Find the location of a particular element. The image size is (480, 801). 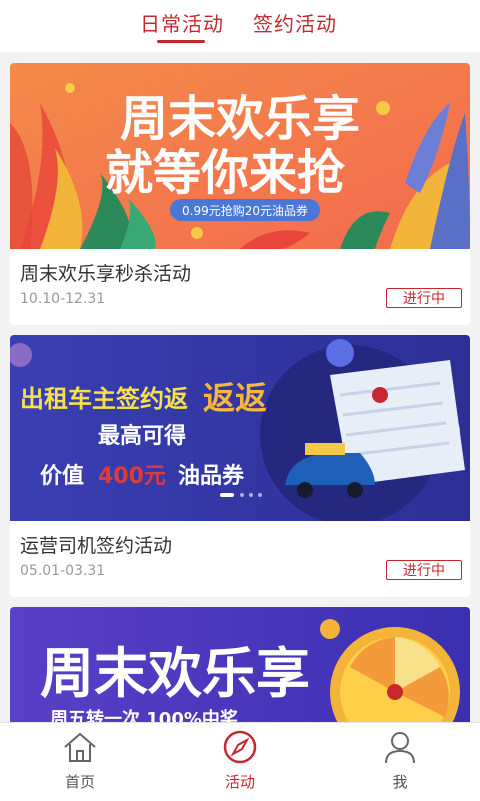

compass-icon is located at coordinates (240, 747).